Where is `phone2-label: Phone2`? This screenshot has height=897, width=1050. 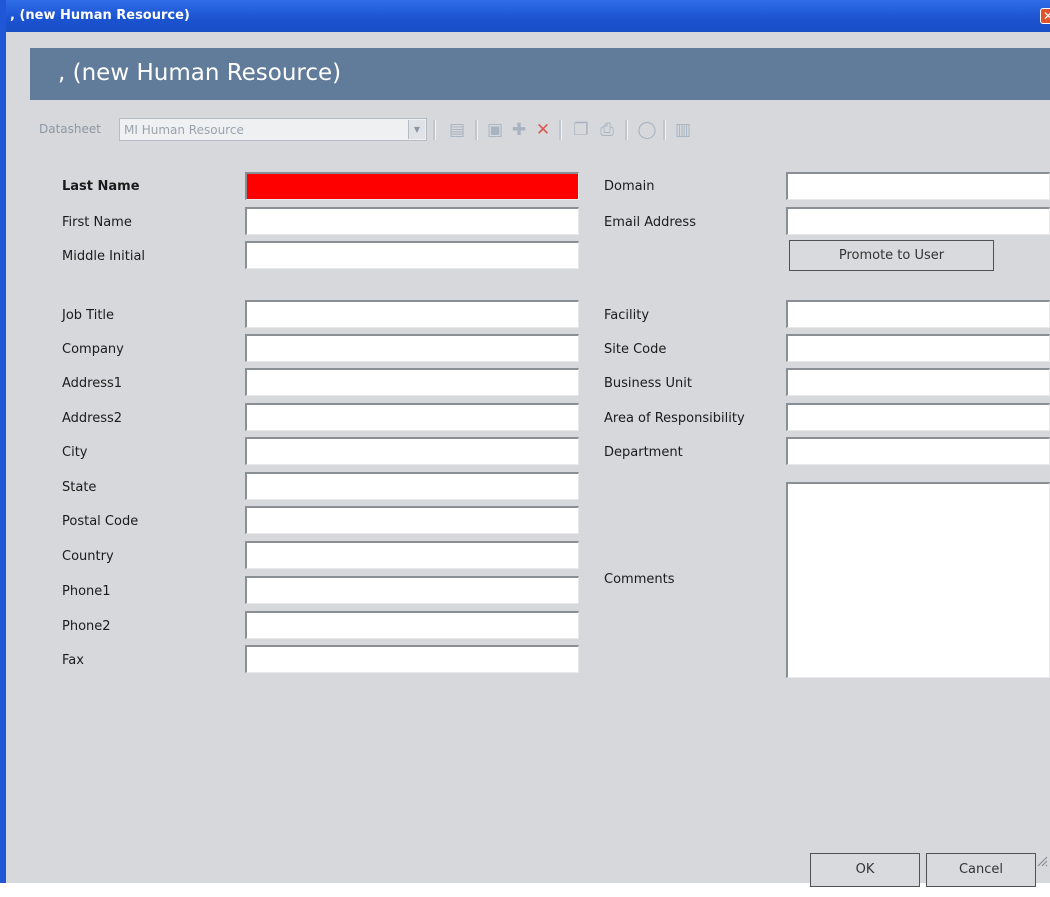 phone2-label: Phone2 is located at coordinates (86, 626).